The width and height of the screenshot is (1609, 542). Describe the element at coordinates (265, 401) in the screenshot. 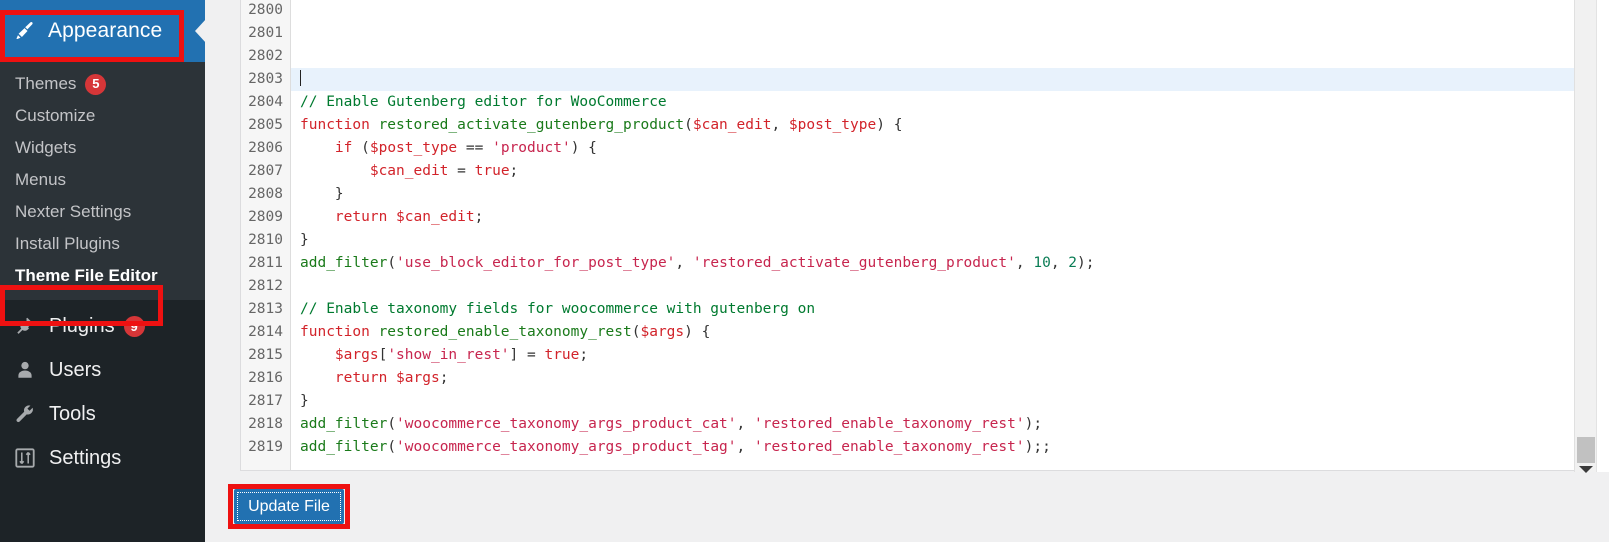

I see `line-number: 2817` at that location.